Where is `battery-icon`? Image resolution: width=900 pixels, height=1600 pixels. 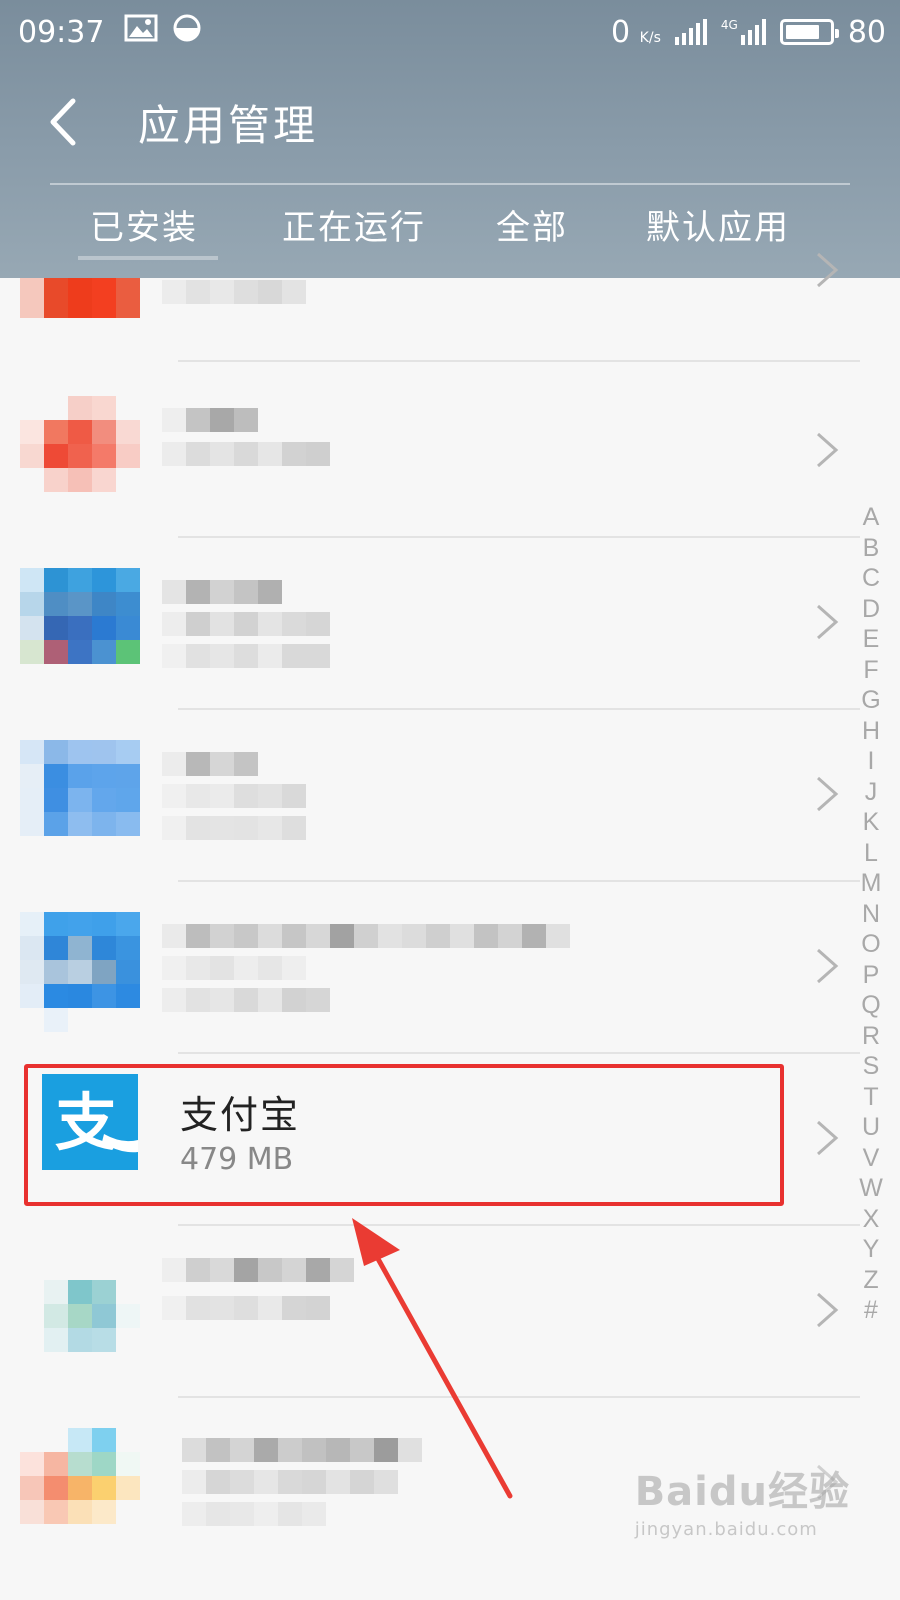 battery-icon is located at coordinates (809, 32).